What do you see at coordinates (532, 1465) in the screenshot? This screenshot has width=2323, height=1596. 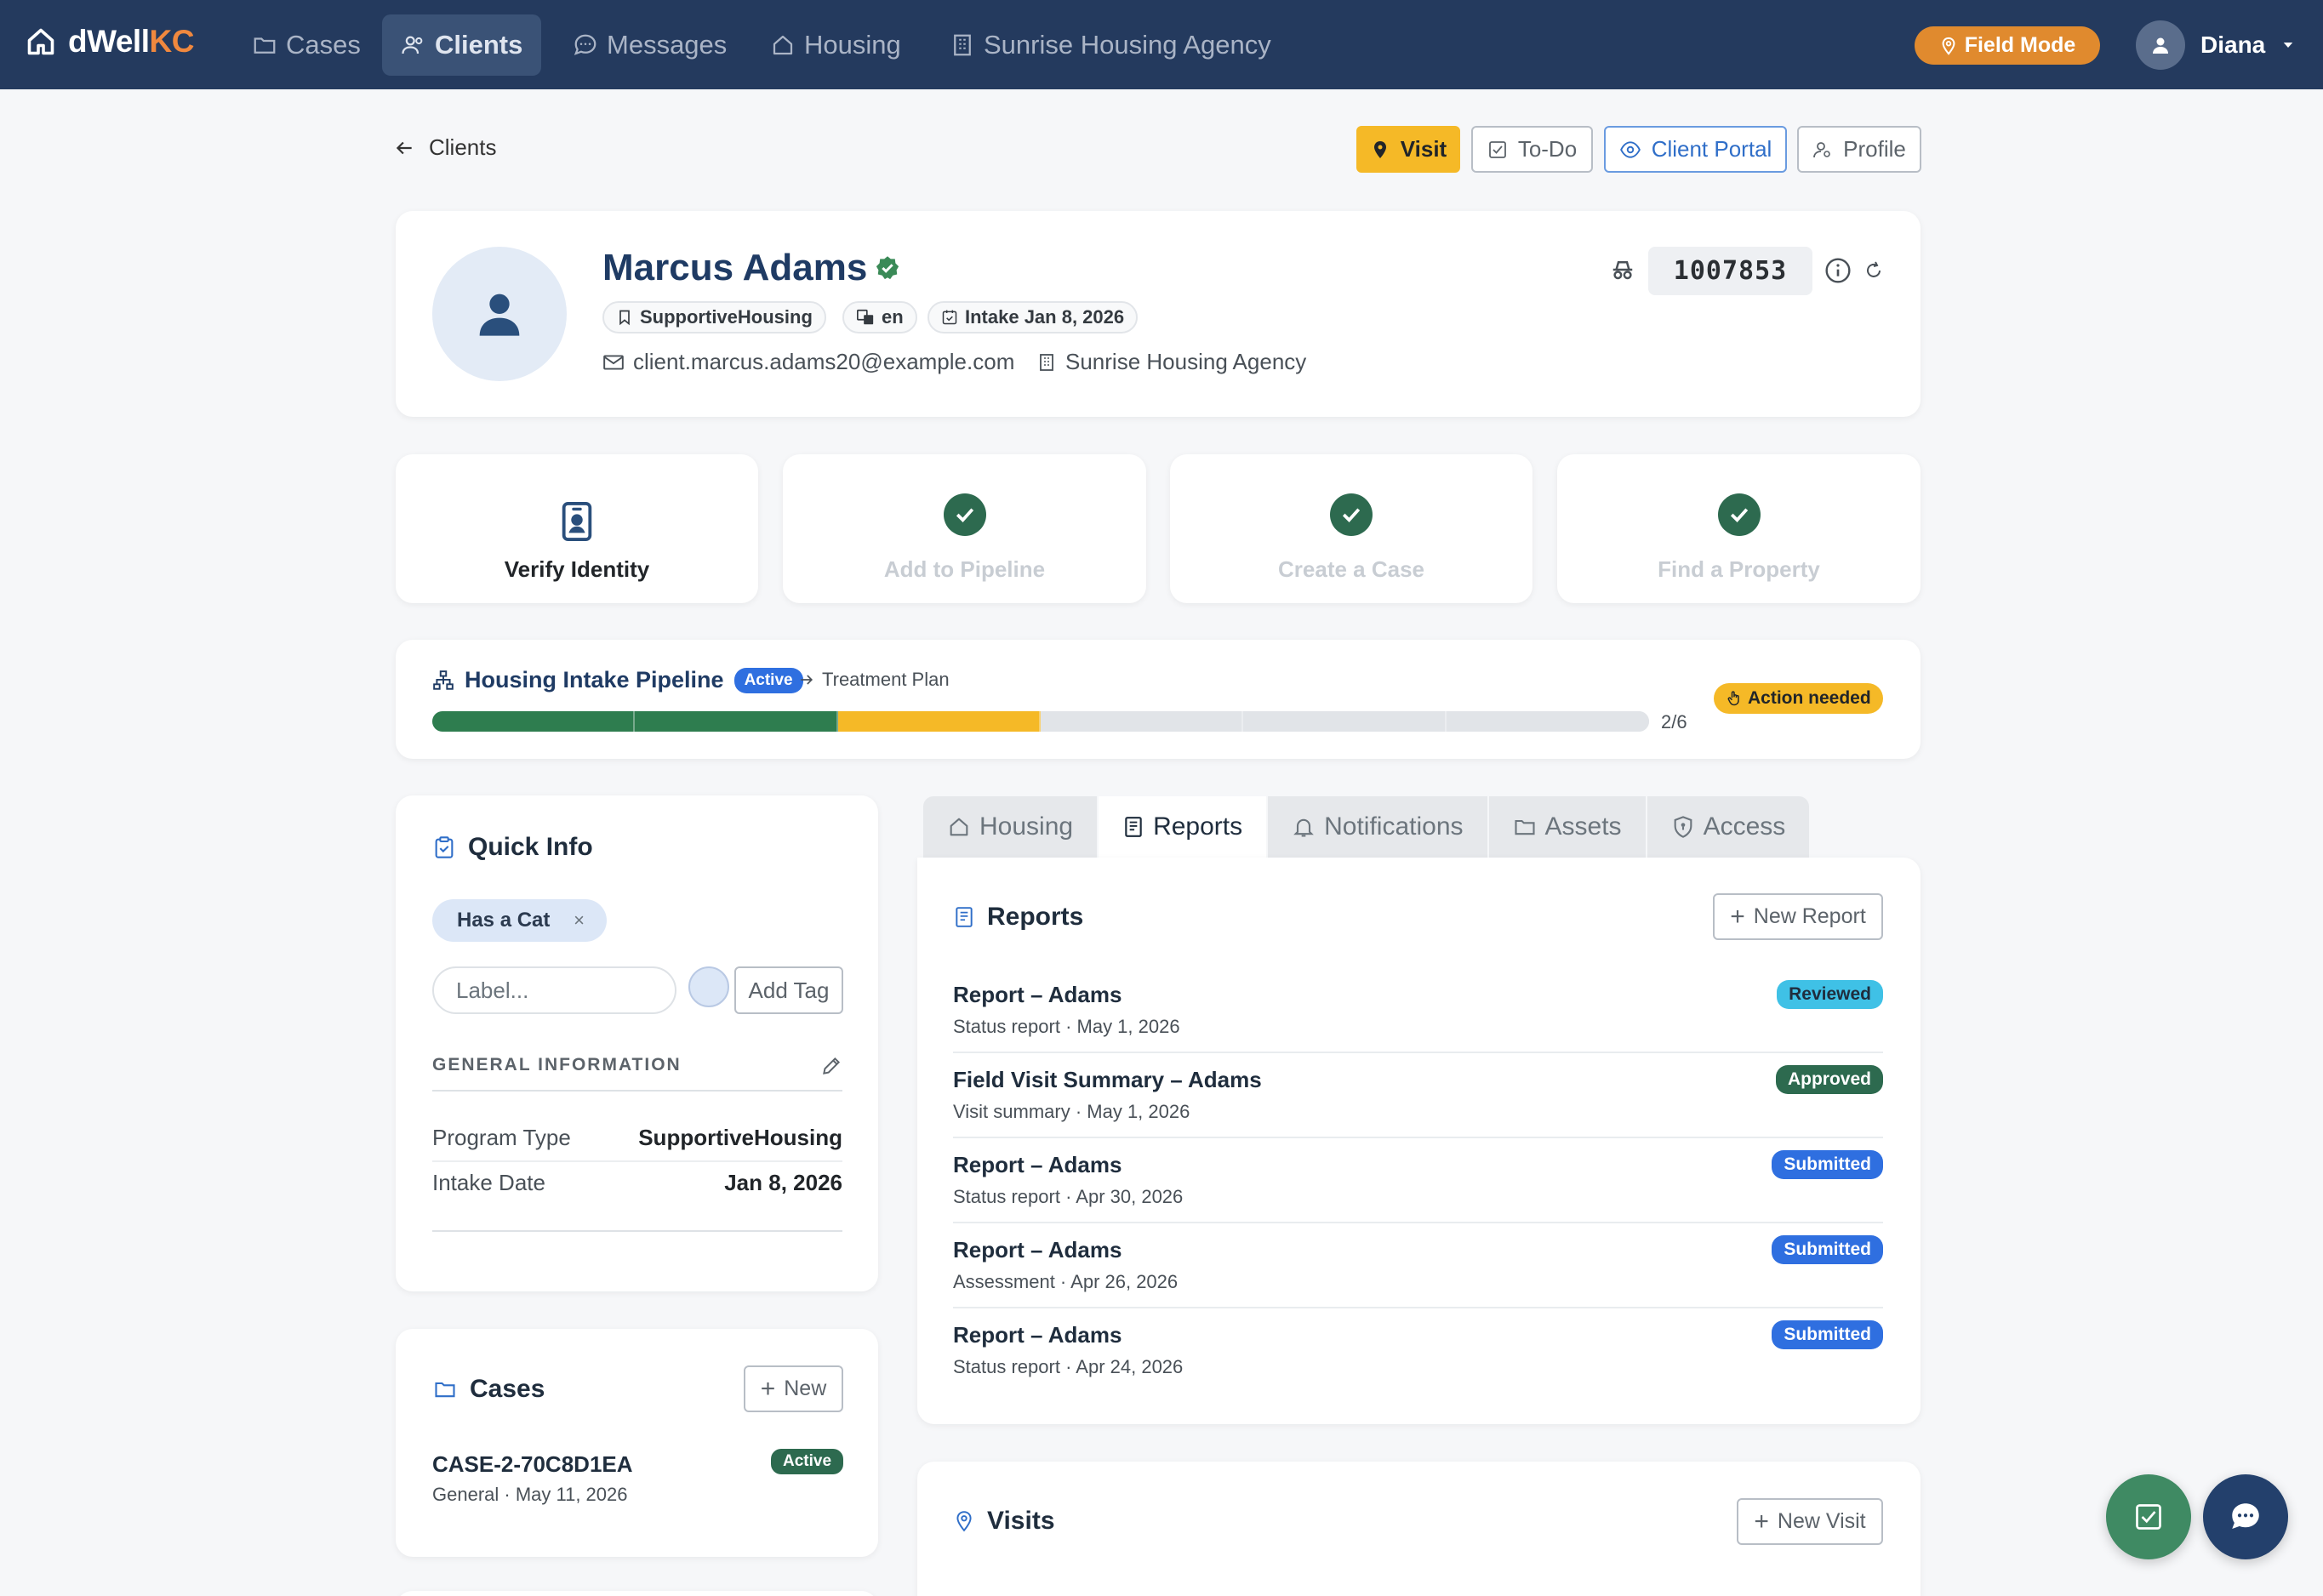 I see `case-code: CASE-2-70C8D1EA` at bounding box center [532, 1465].